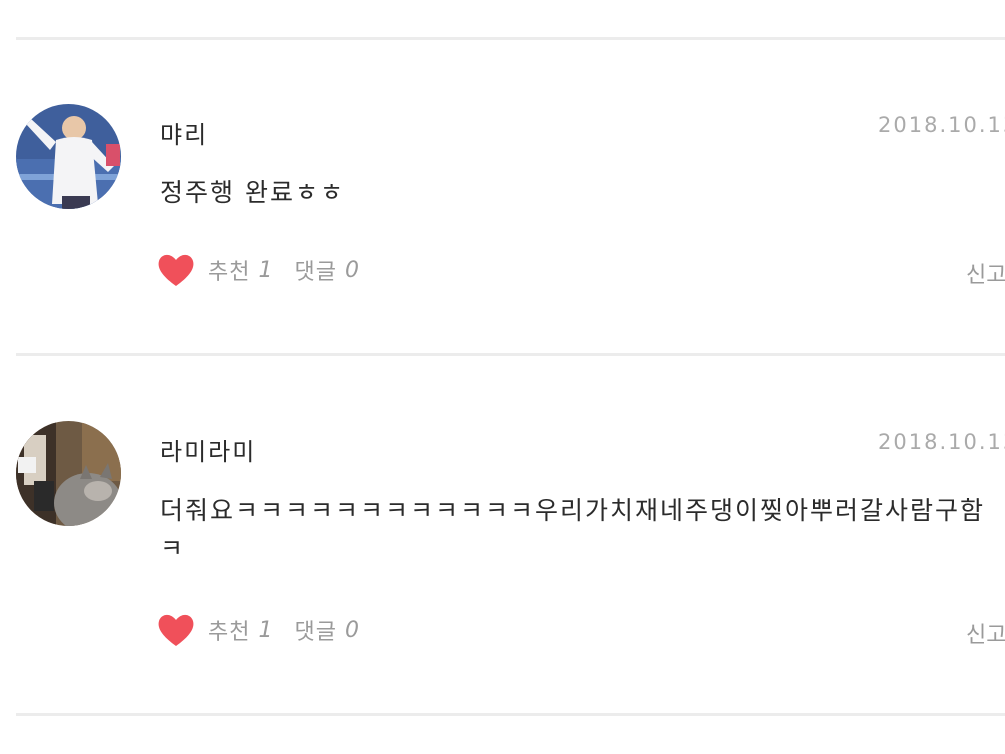  Describe the element at coordinates (573, 529) in the screenshot. I see `comment-text: 더줘요ㅋㅋㅋㅋㅋㅋㅋㅋㅋㅋㅋㅋ우리가치재네주댕이찢아뿌러갈사람구함ㅋ` at that location.